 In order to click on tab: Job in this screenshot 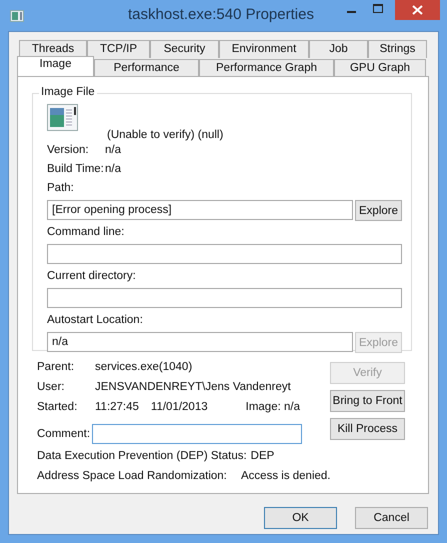, I will do `click(338, 49)`.